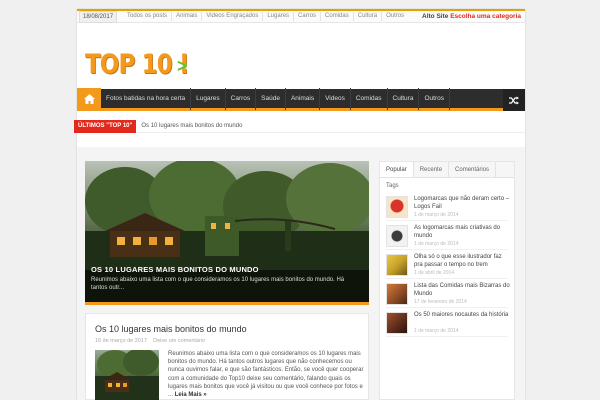 This screenshot has height=400, width=600. Describe the element at coordinates (137, 64) in the screenshot. I see `site-logo: TOP 10 !` at that location.